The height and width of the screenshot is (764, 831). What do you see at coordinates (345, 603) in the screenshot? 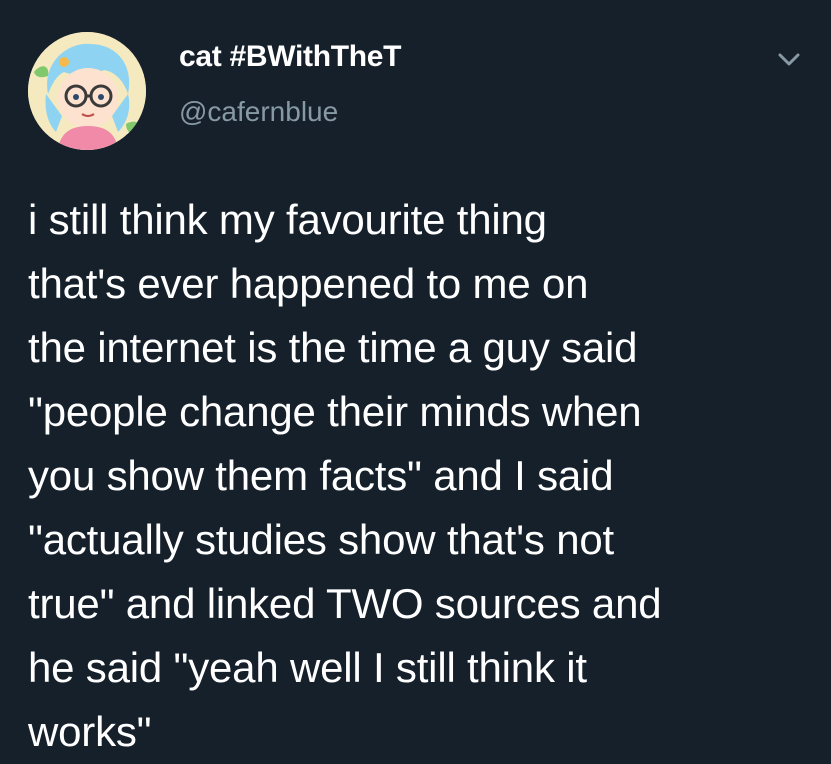
I see `tweet-text-line: true" and linked TWO sources and` at bounding box center [345, 603].